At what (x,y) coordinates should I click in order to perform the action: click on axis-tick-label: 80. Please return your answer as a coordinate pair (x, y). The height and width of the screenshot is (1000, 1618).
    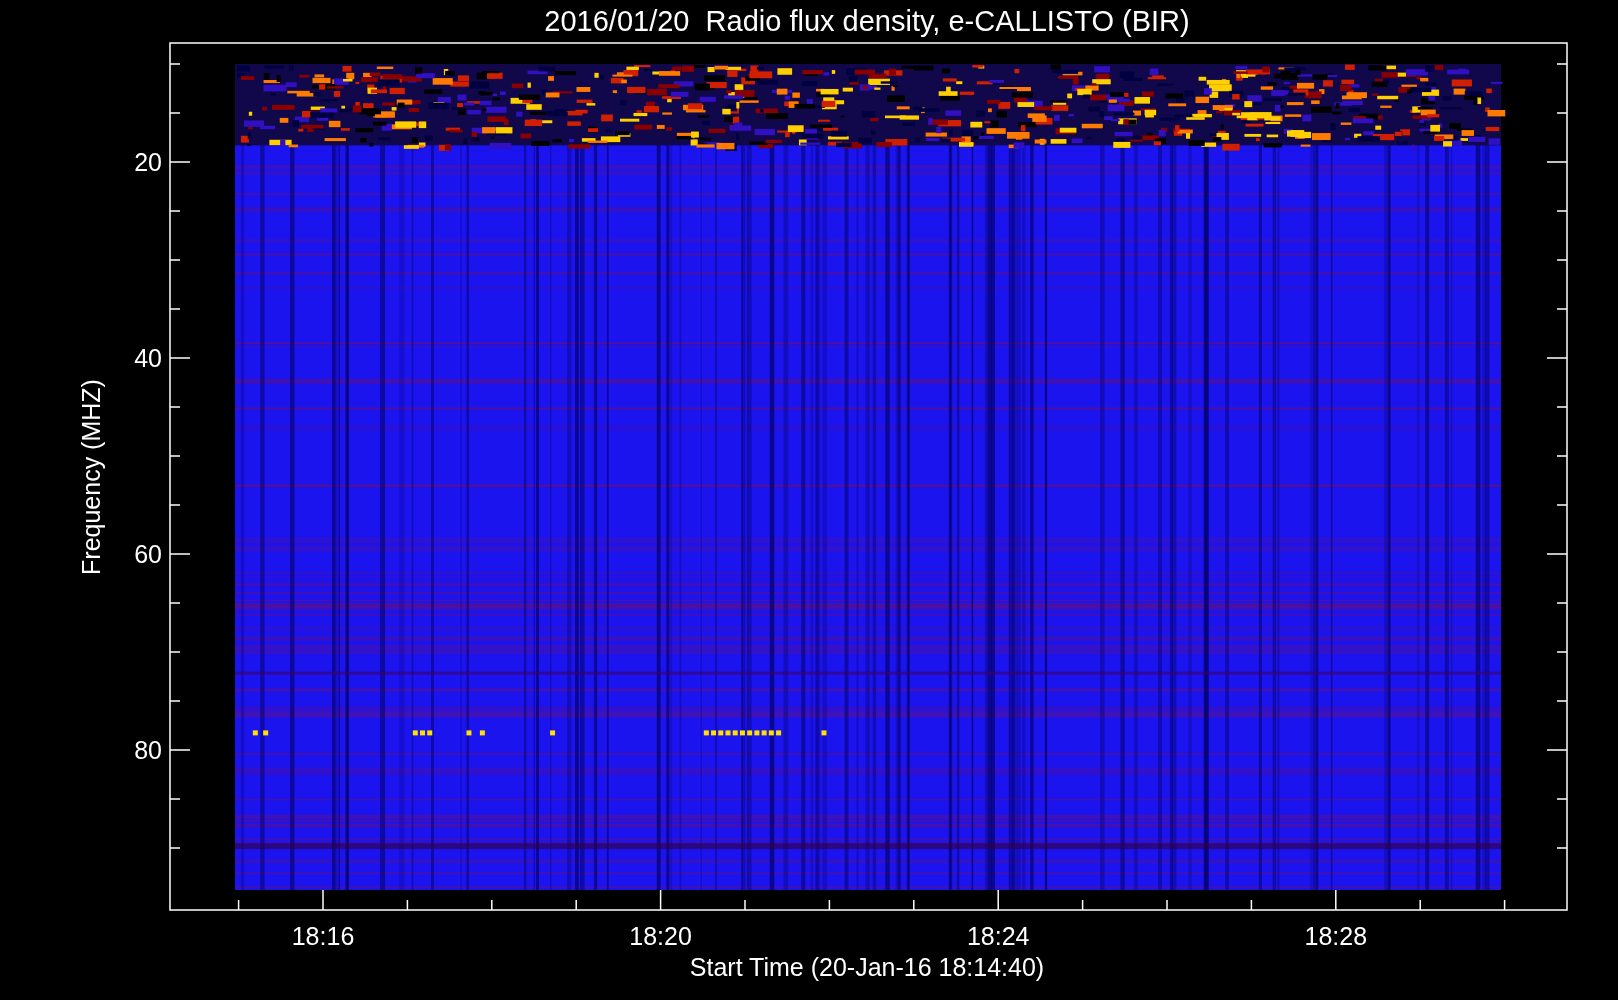
    Looking at the image, I should click on (148, 750).